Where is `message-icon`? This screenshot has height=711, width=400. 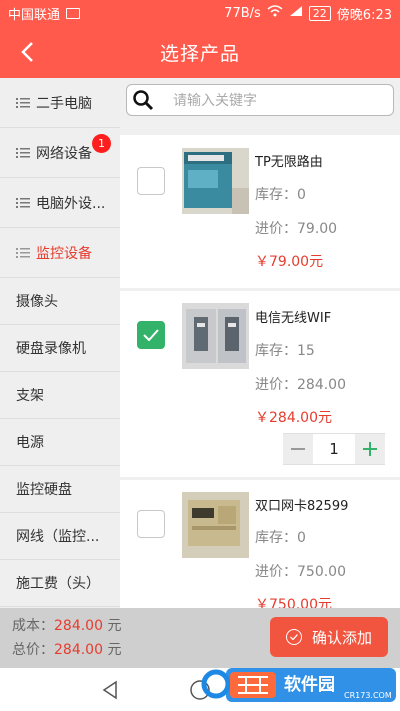 message-icon is located at coordinates (73, 13).